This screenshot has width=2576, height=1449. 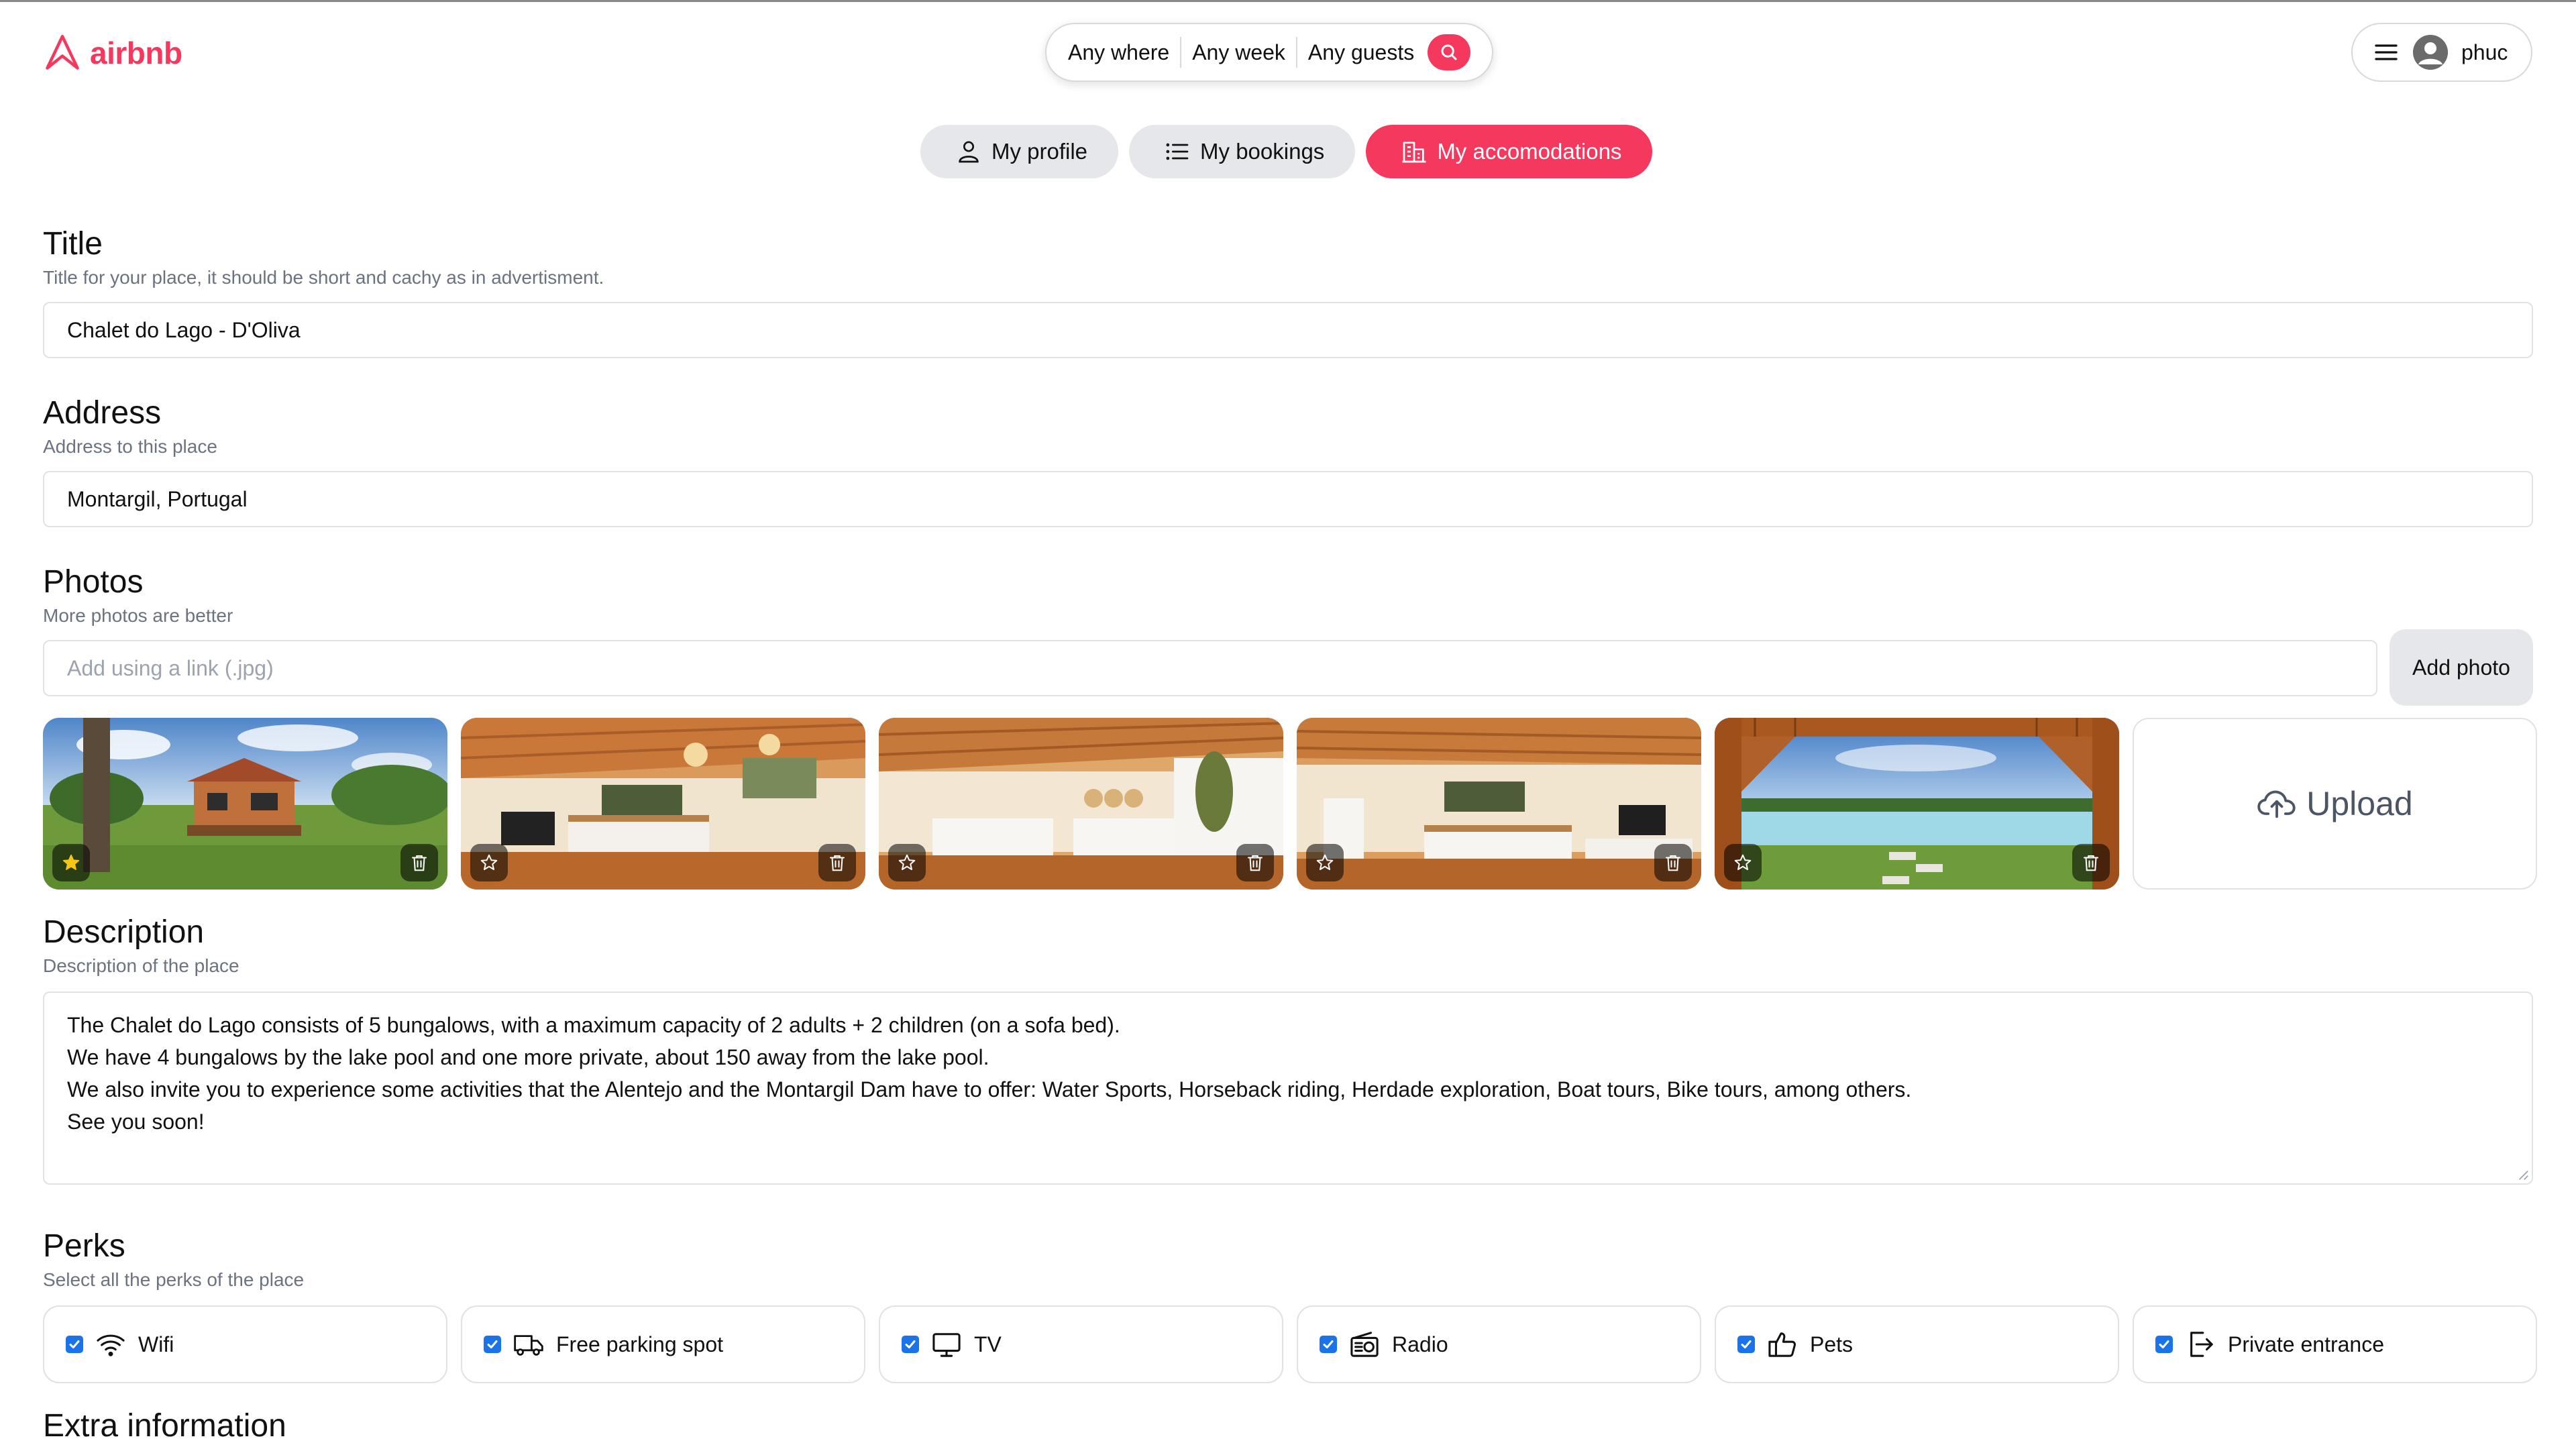 What do you see at coordinates (1177, 151) in the screenshot?
I see `list-icon` at bounding box center [1177, 151].